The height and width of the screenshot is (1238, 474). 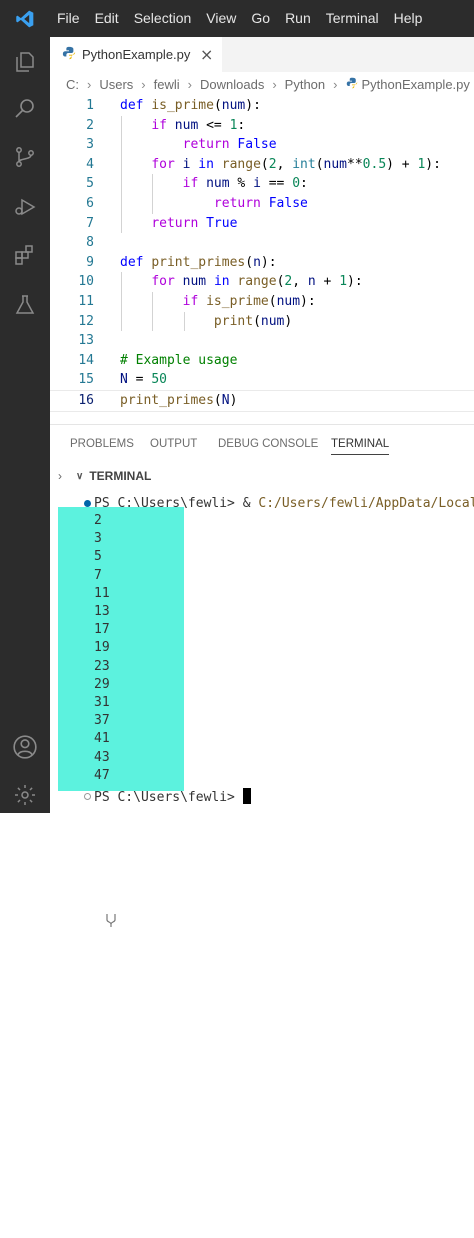 What do you see at coordinates (262, 341) in the screenshot?
I see `code-line: 13` at bounding box center [262, 341].